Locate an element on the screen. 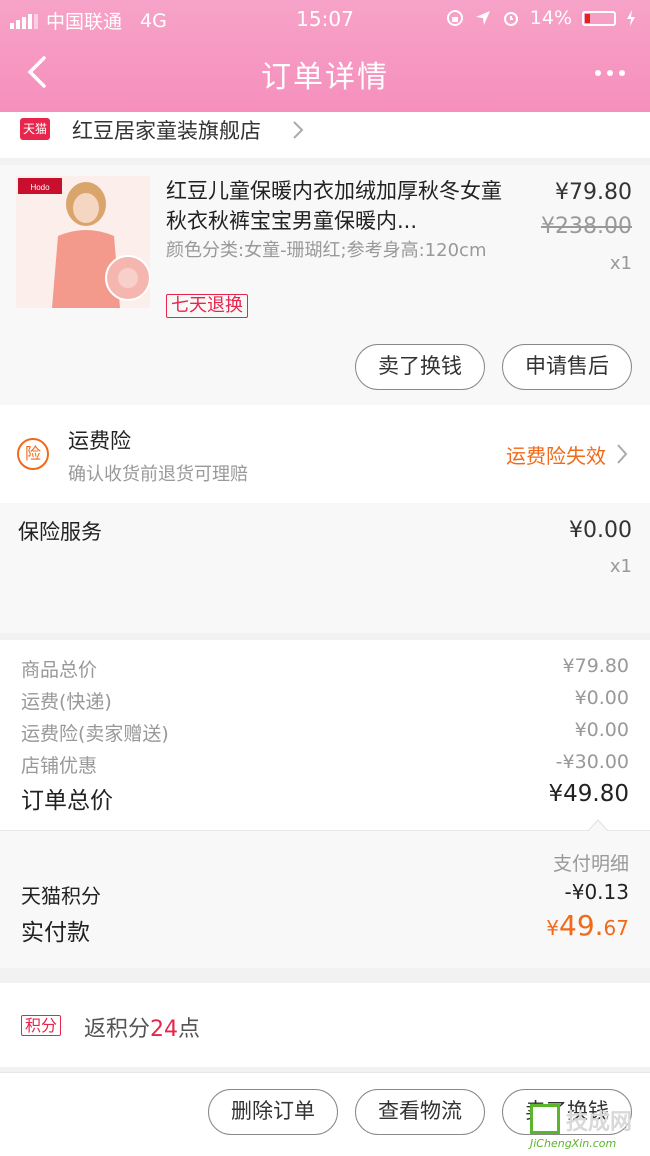 Image resolution: width=650 pixels, height=1156 pixels. tmall-points-value: -¥0.13 is located at coordinates (596, 892).